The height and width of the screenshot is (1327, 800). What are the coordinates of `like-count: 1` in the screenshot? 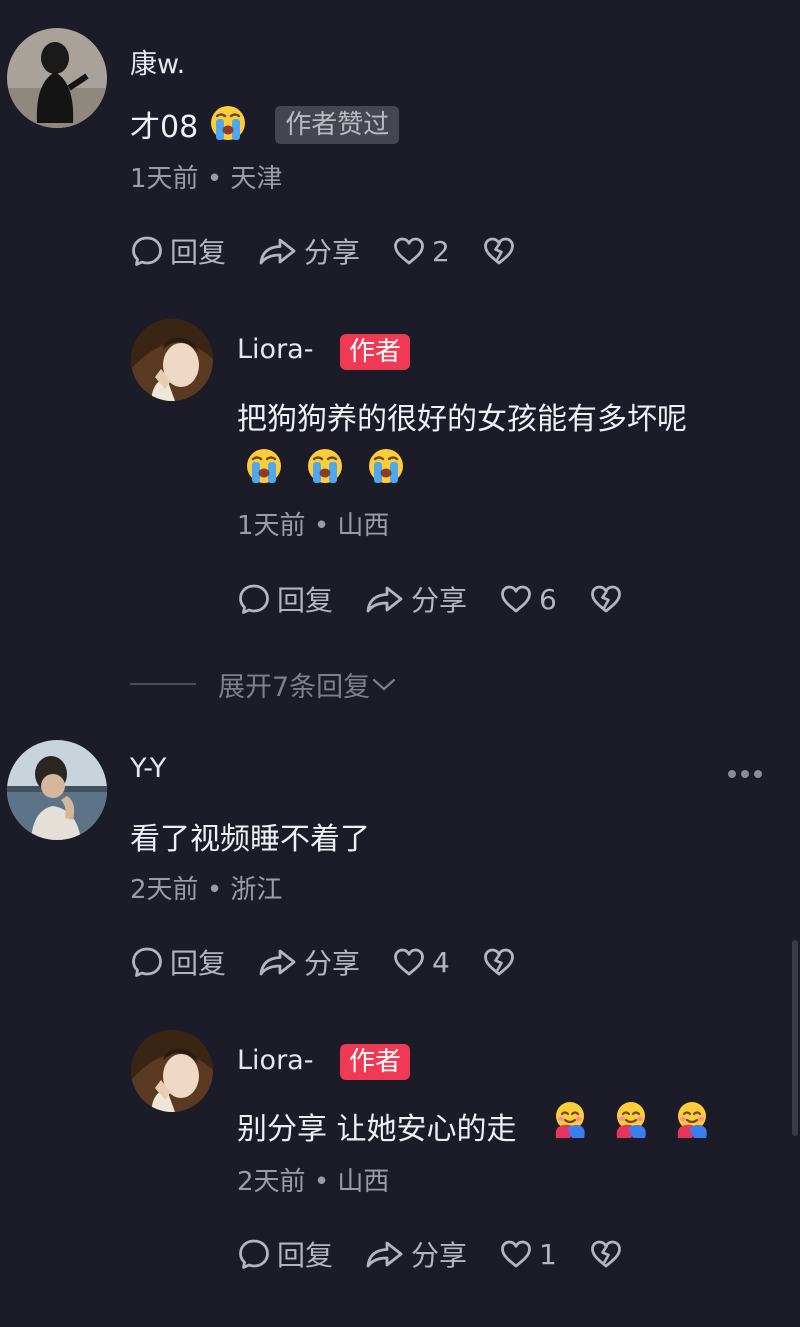 It's located at (548, 1254).